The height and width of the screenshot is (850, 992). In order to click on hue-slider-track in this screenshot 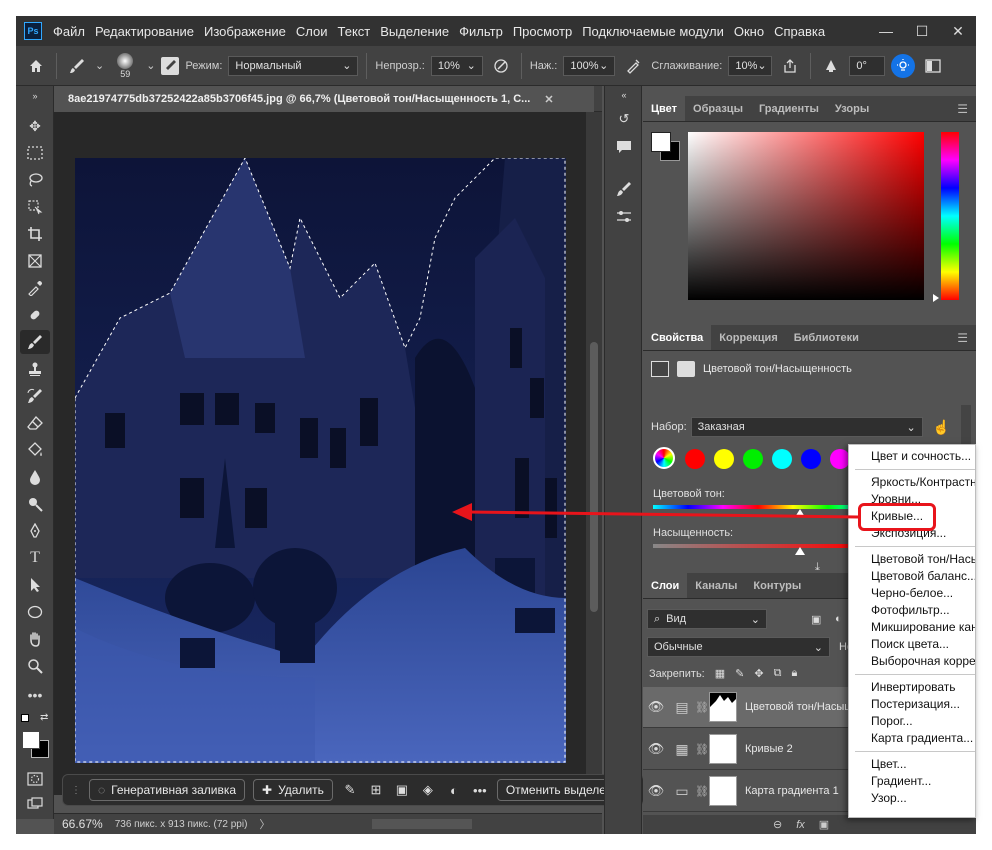, I will do `click(758, 507)`.